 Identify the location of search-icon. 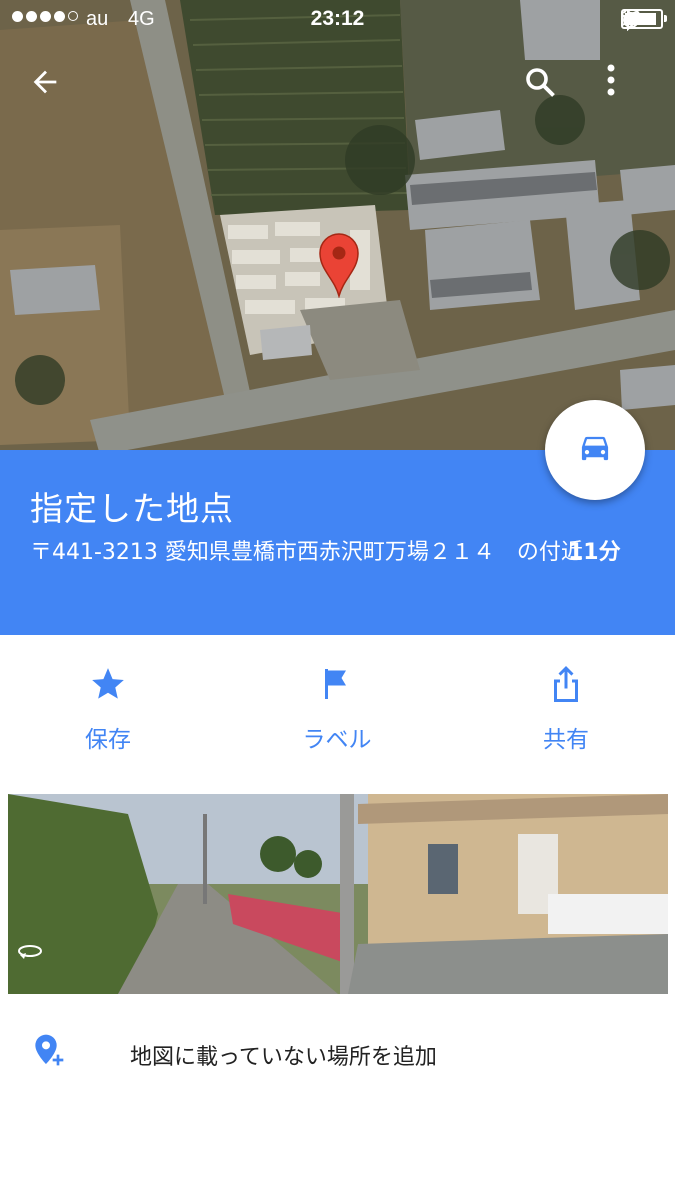
(540, 82).